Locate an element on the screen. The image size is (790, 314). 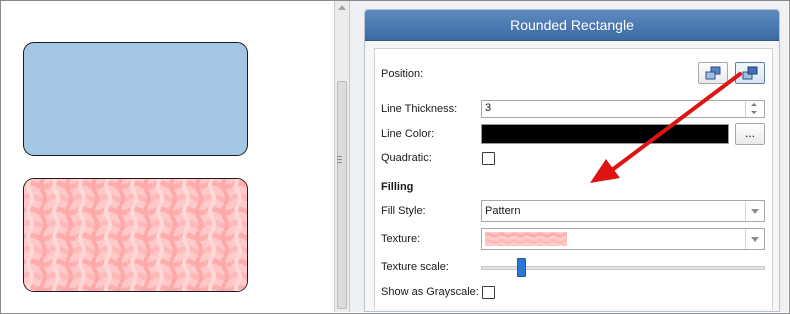
line-thickness-stepper: 3 is located at coordinates (623, 109).